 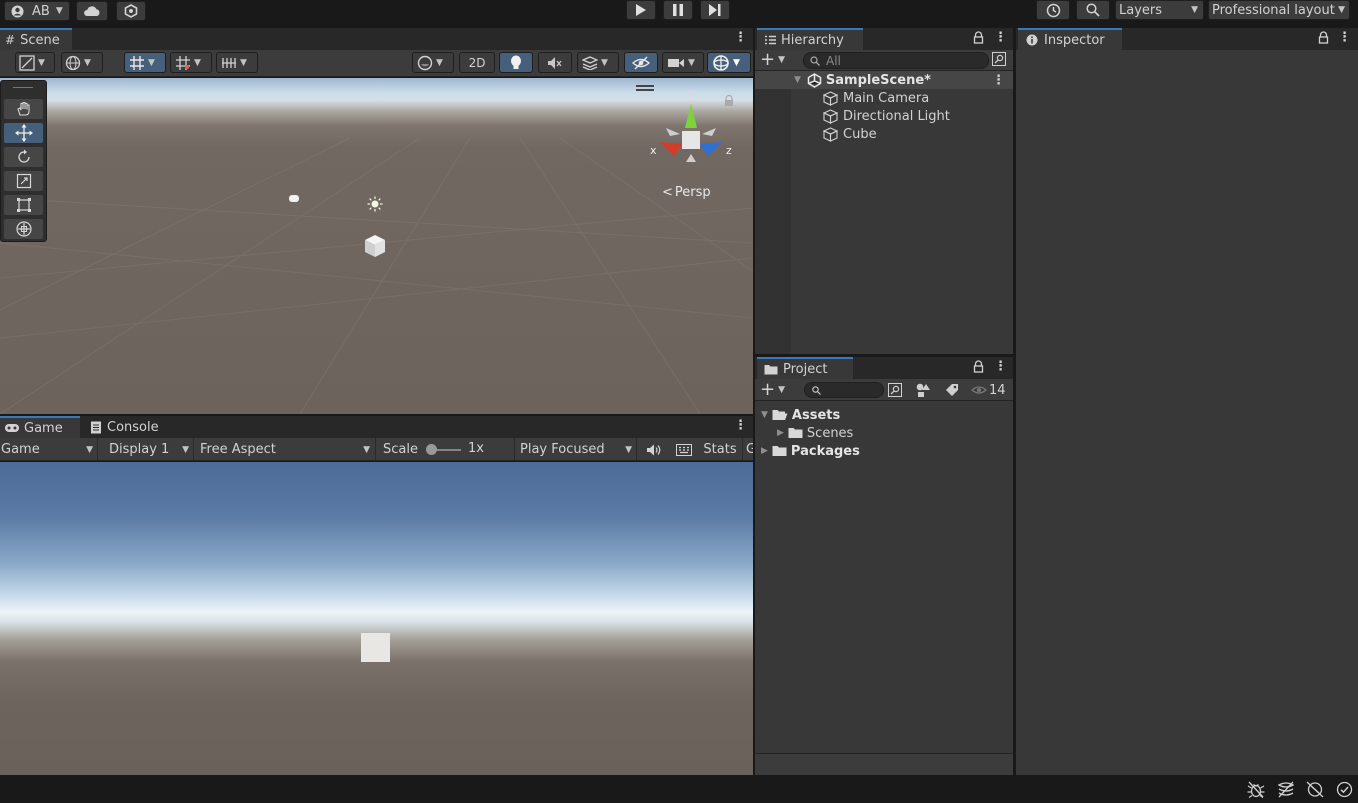 I want to click on shading-dropdown: ▼, so click(x=433, y=62).